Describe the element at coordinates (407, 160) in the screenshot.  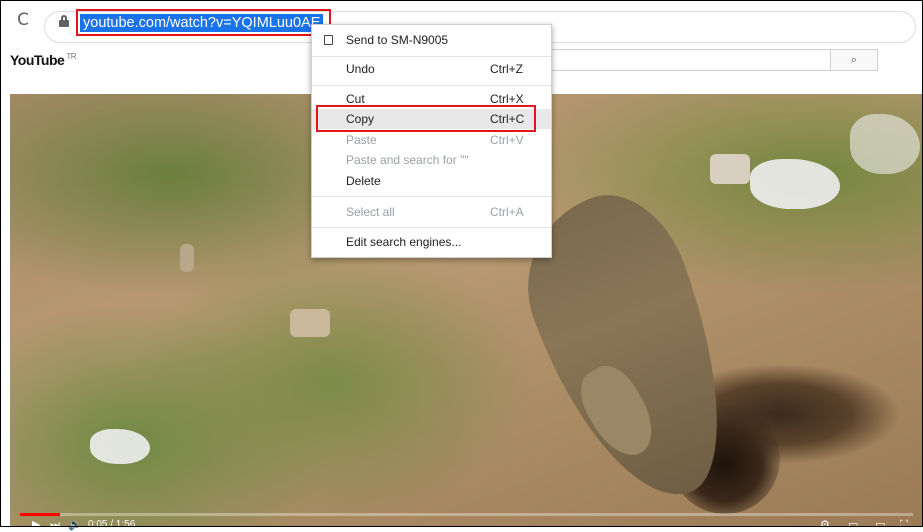
I see `menu-item-label: Paste and search for ""` at that location.